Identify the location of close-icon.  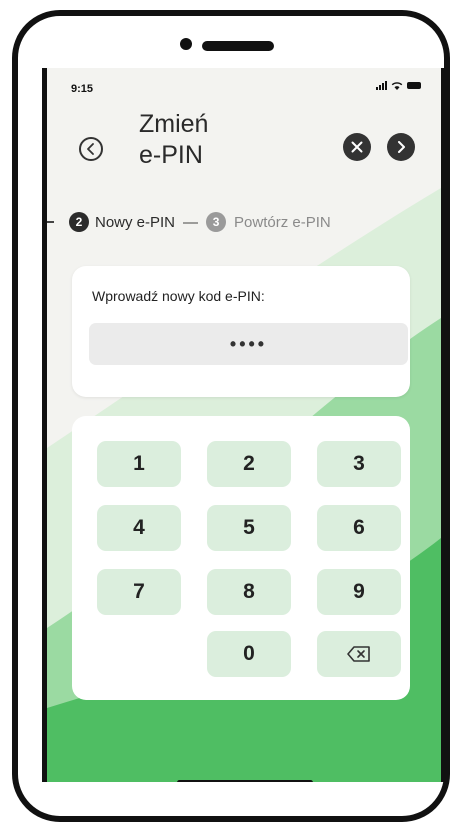
(357, 147).